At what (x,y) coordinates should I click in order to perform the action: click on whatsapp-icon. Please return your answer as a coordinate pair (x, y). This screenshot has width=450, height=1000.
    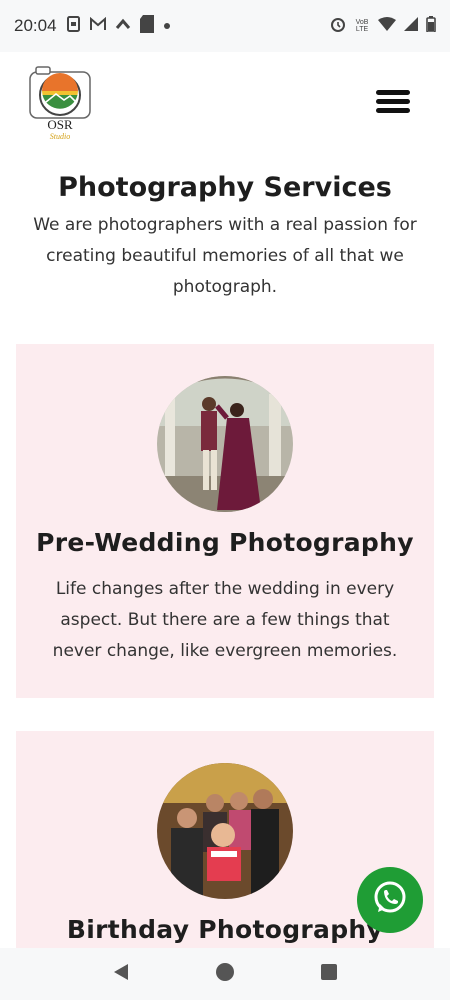
    Looking at the image, I should click on (390, 900).